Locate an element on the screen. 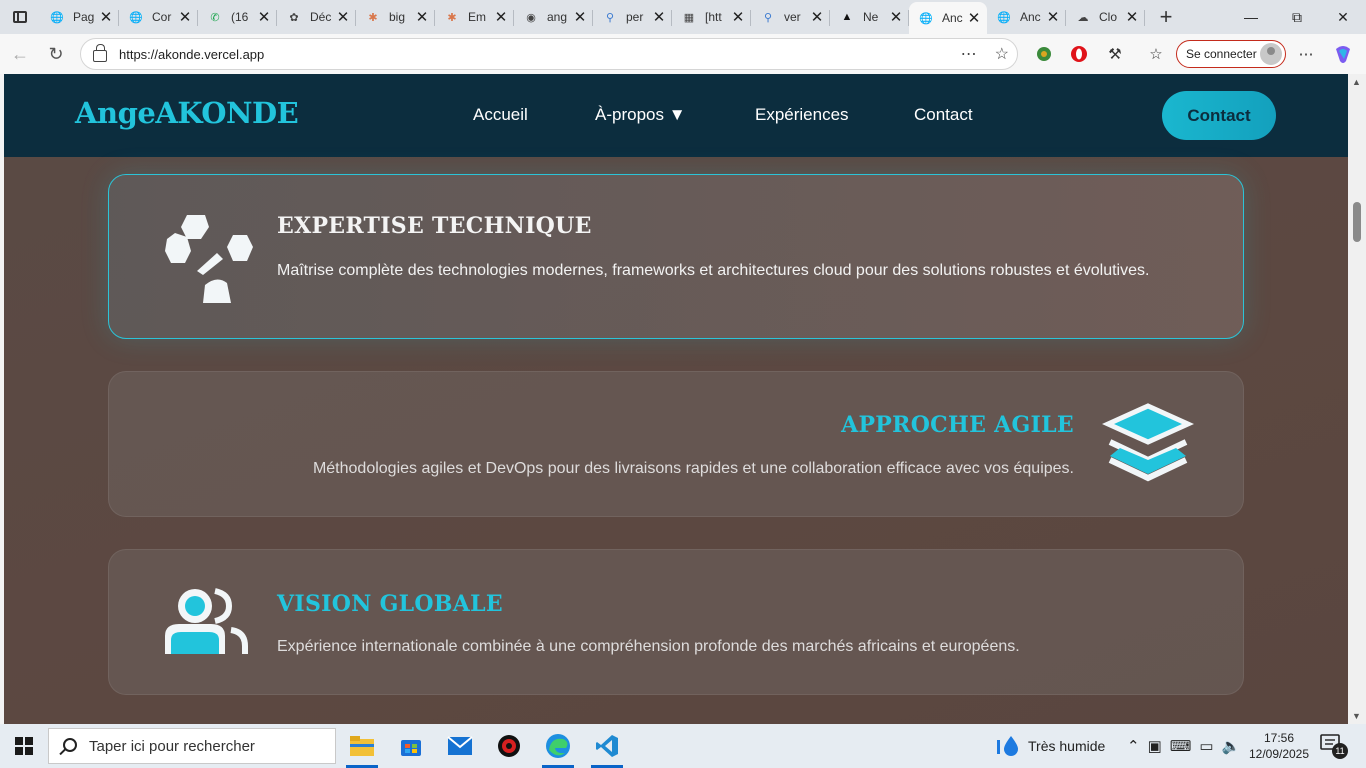 The image size is (1366, 768). page-scrollbar: ▲ ▼ is located at coordinates (1357, 399).